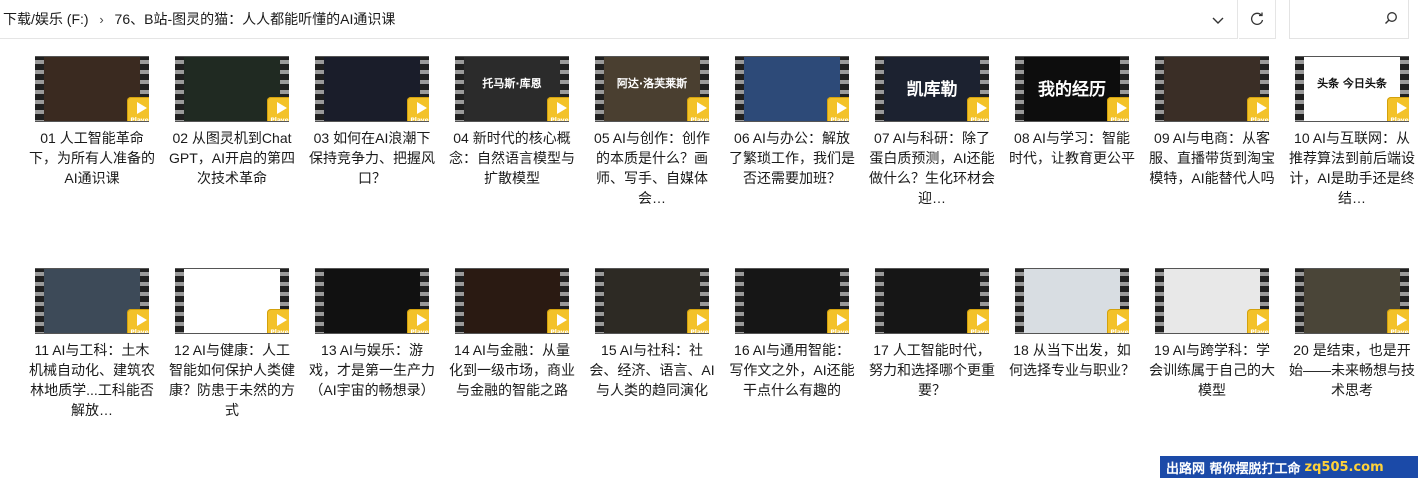 This screenshot has height=481, width=1423. I want to click on thumbnail-frame: 托马斯·库恩, so click(512, 89).